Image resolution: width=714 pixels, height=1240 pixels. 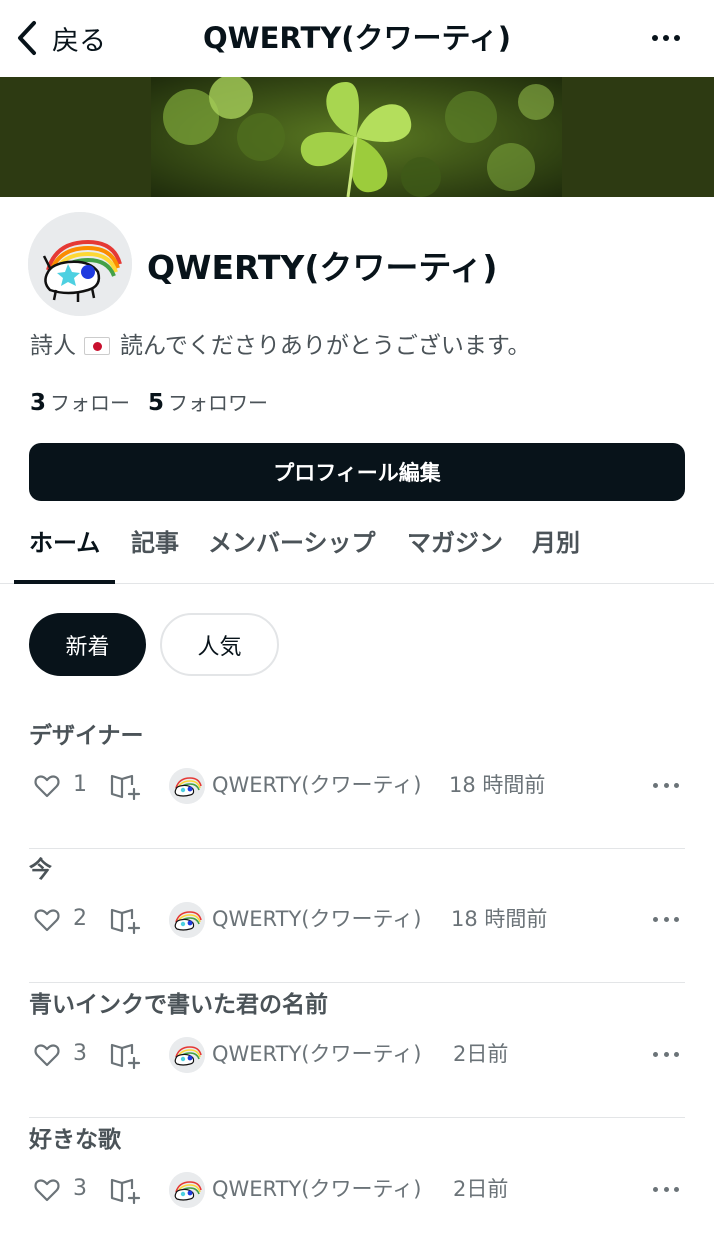 I want to click on filter-popular-button: 人気, so click(x=219, y=644).